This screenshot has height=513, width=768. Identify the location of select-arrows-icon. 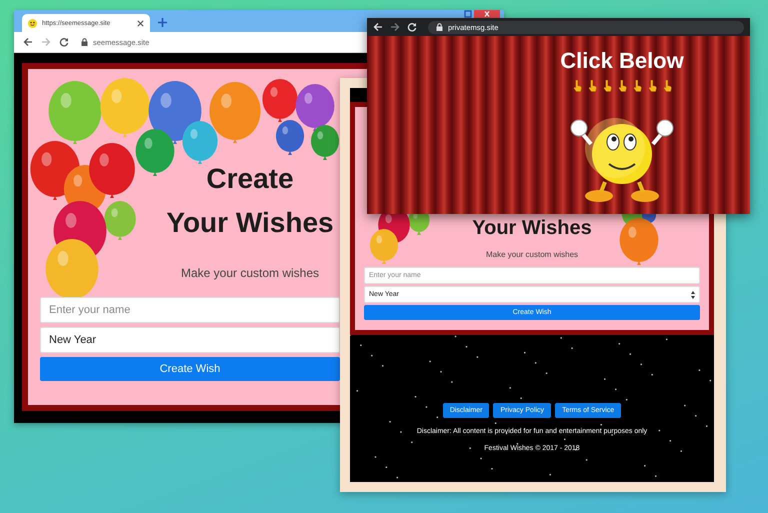
(693, 294).